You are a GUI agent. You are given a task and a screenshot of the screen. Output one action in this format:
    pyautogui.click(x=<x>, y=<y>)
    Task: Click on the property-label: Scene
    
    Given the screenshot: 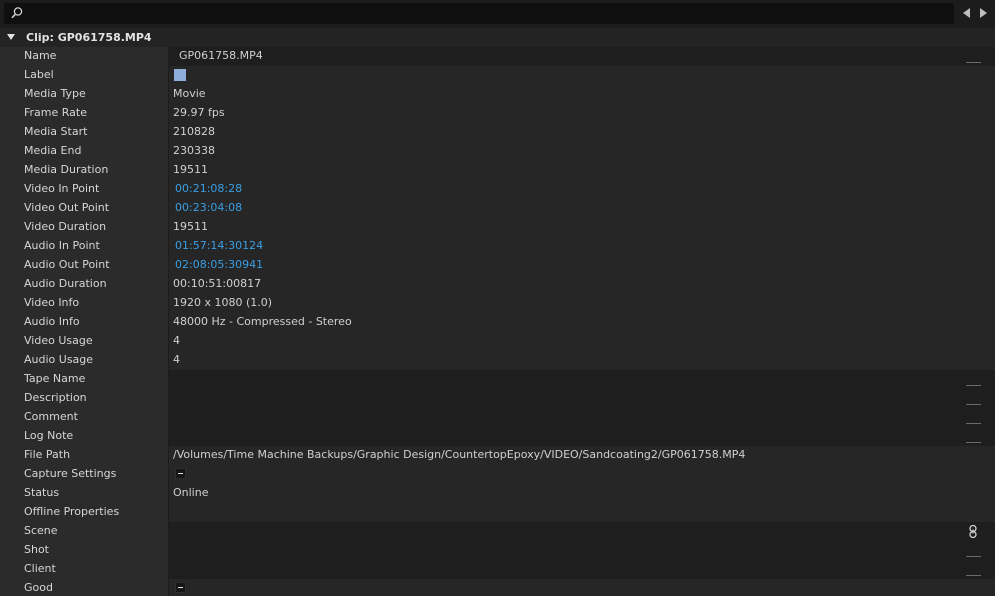 What is the action you would take?
    pyautogui.click(x=84, y=531)
    